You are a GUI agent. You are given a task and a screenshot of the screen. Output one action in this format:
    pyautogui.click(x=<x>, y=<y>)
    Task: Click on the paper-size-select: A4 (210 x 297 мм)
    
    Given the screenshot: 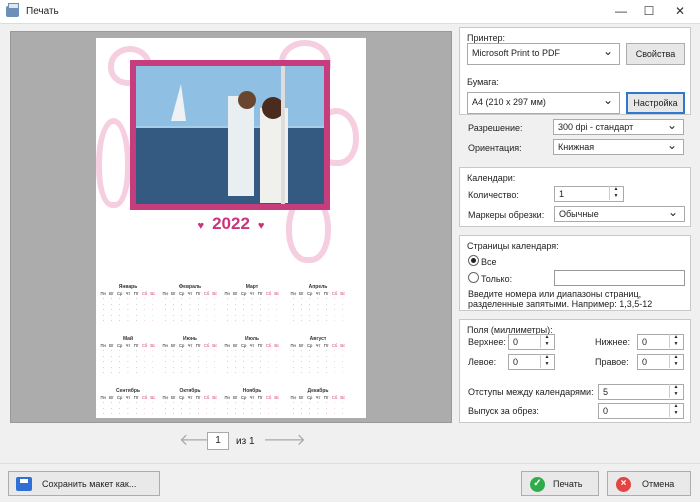 What is the action you would take?
    pyautogui.click(x=543, y=102)
    